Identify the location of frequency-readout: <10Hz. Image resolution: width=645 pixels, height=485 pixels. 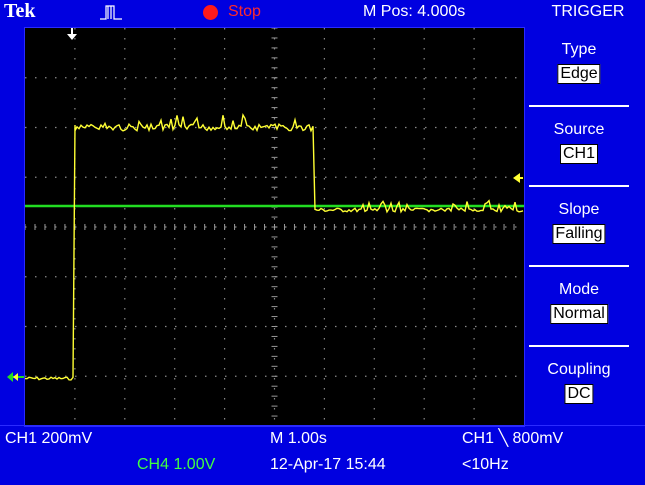
(485, 464).